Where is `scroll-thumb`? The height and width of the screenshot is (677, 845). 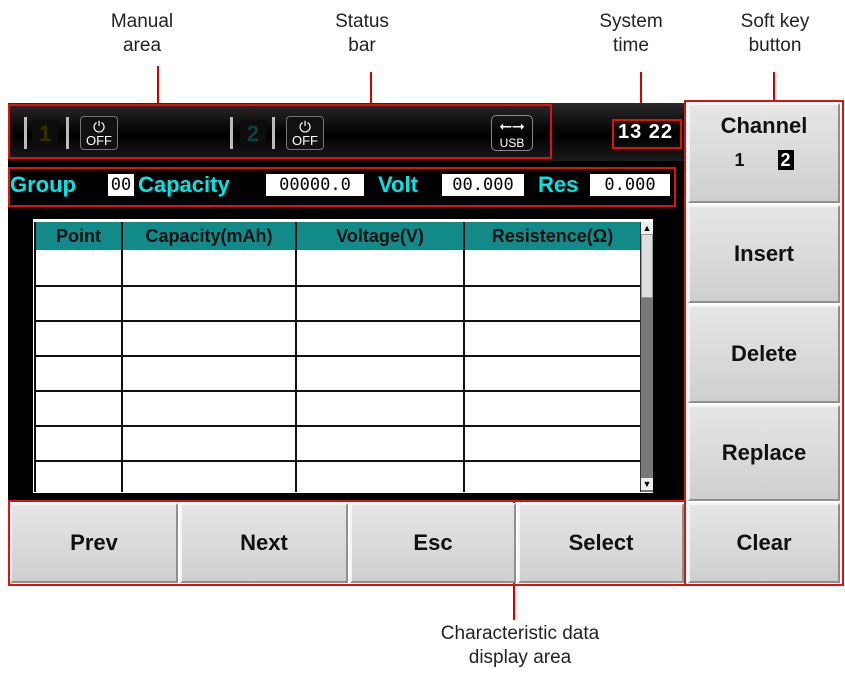
scroll-thumb is located at coordinates (647, 266).